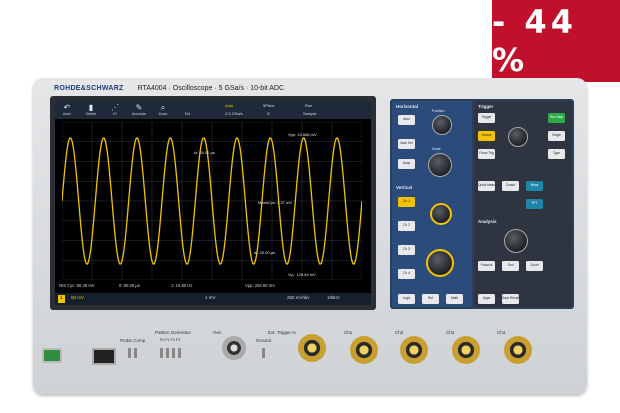 The width and height of the screenshot is (620, 413). I want to click on status-mid1: 0: 80.08 µs, so click(129, 285).